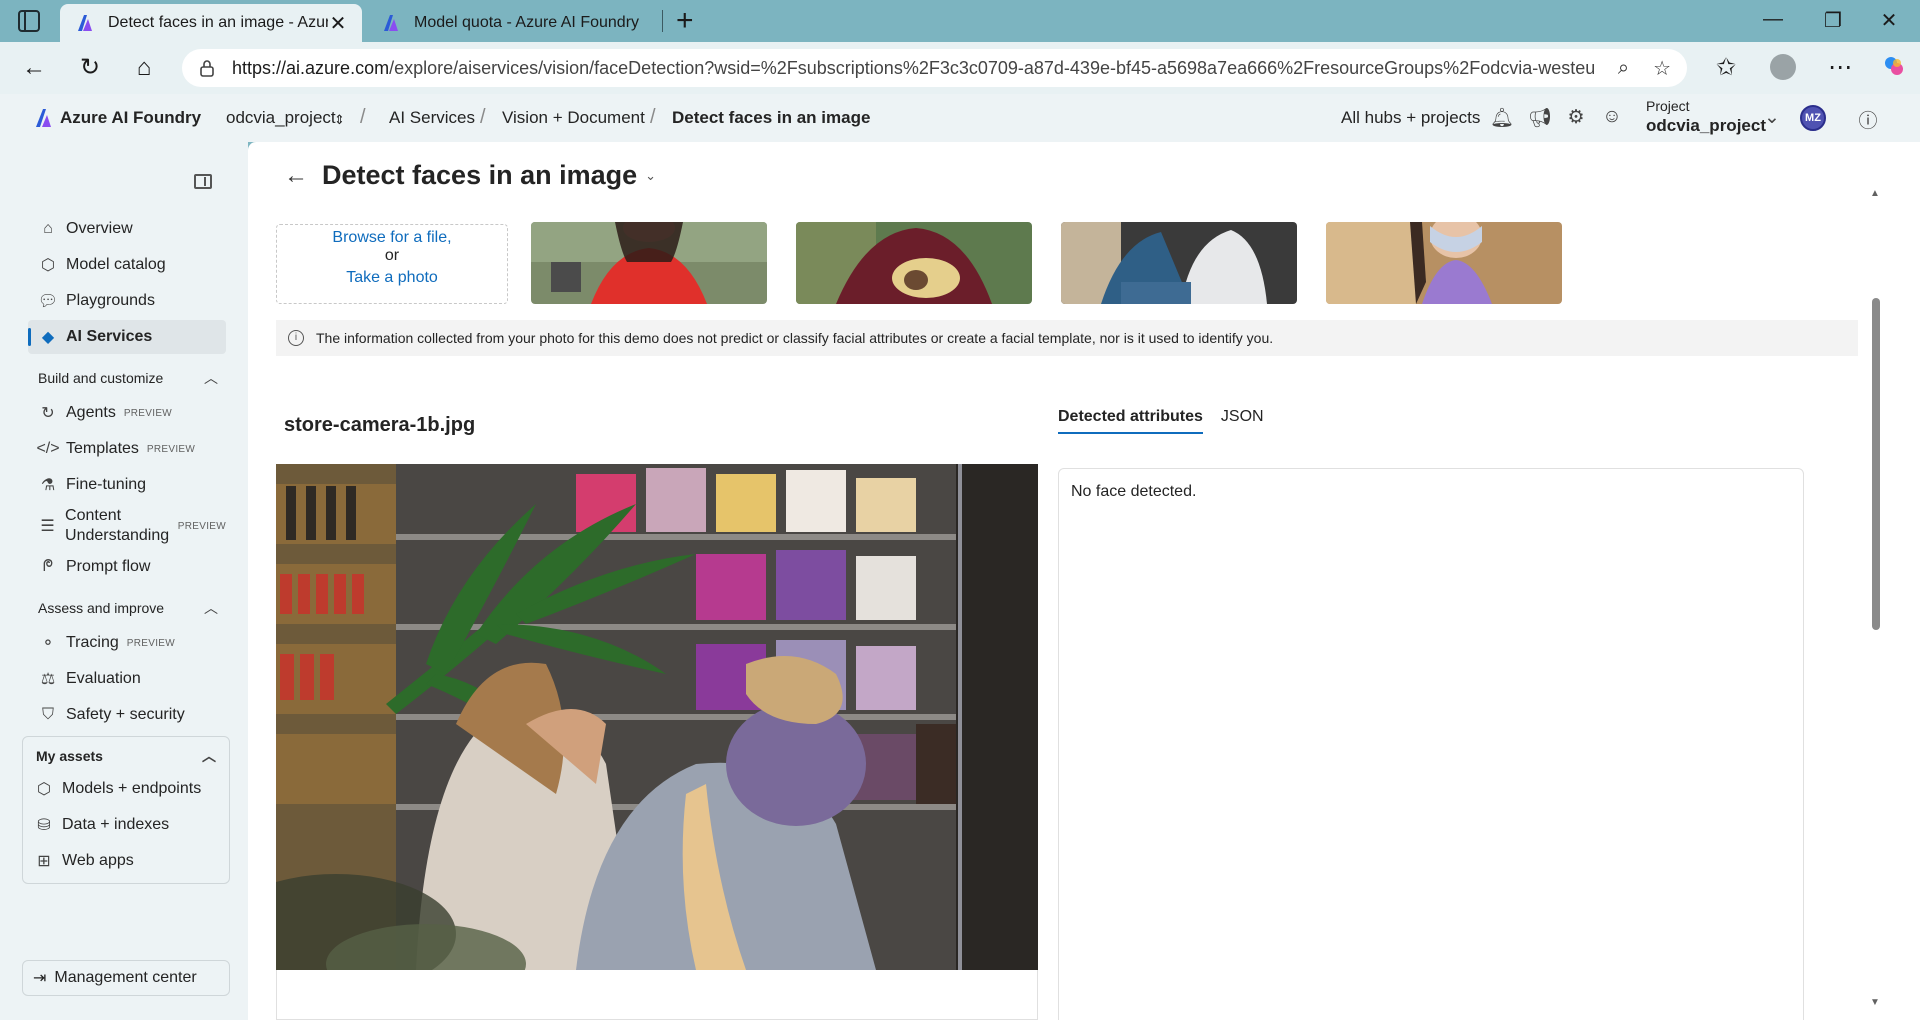 The width and height of the screenshot is (1920, 1020). I want to click on take-photo-link: Take a photo, so click(392, 278).